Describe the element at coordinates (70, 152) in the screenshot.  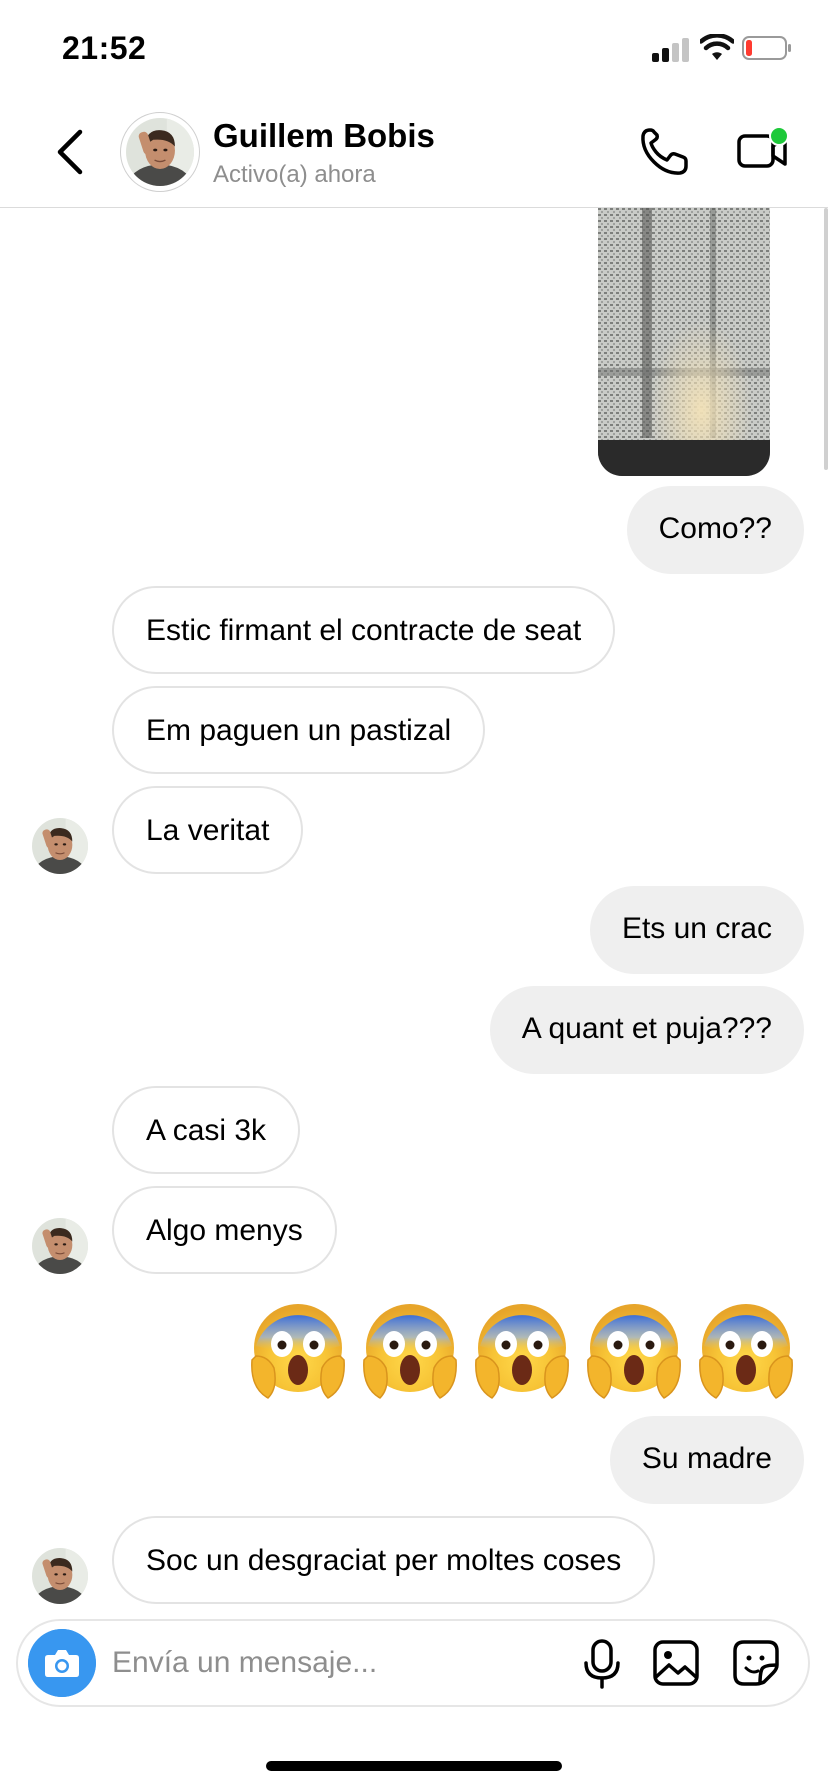
I see `back-arrow-icon` at that location.